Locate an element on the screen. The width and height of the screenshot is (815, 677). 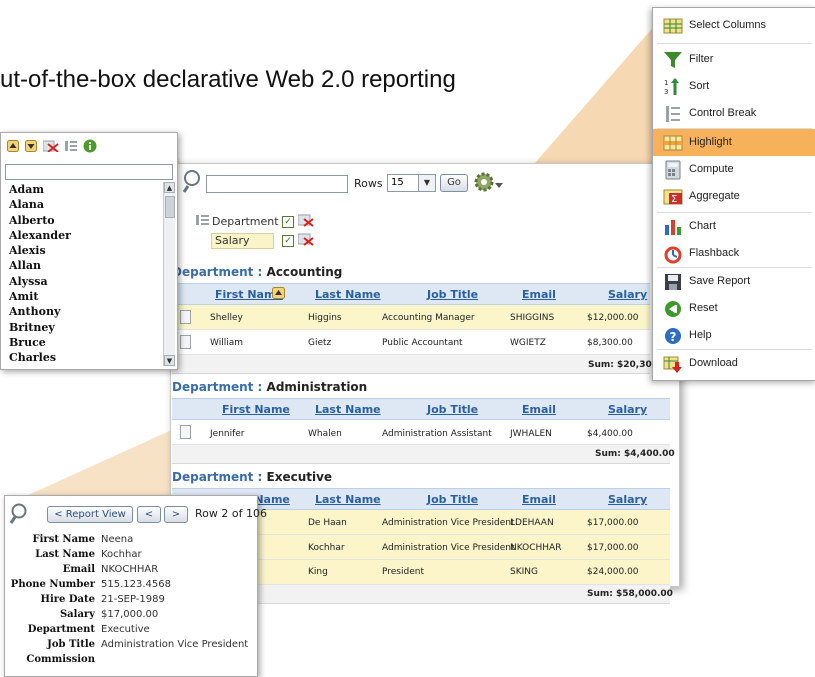
row-count: Row 2 of 106 is located at coordinates (231, 513).